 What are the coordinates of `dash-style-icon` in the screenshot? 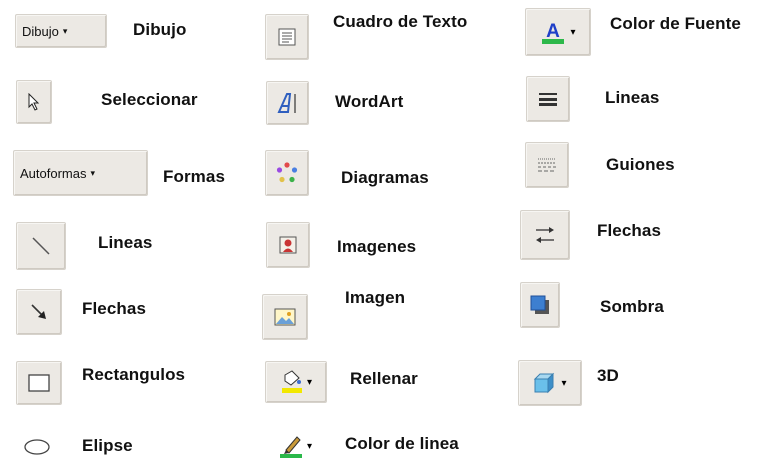 It's located at (547, 165).